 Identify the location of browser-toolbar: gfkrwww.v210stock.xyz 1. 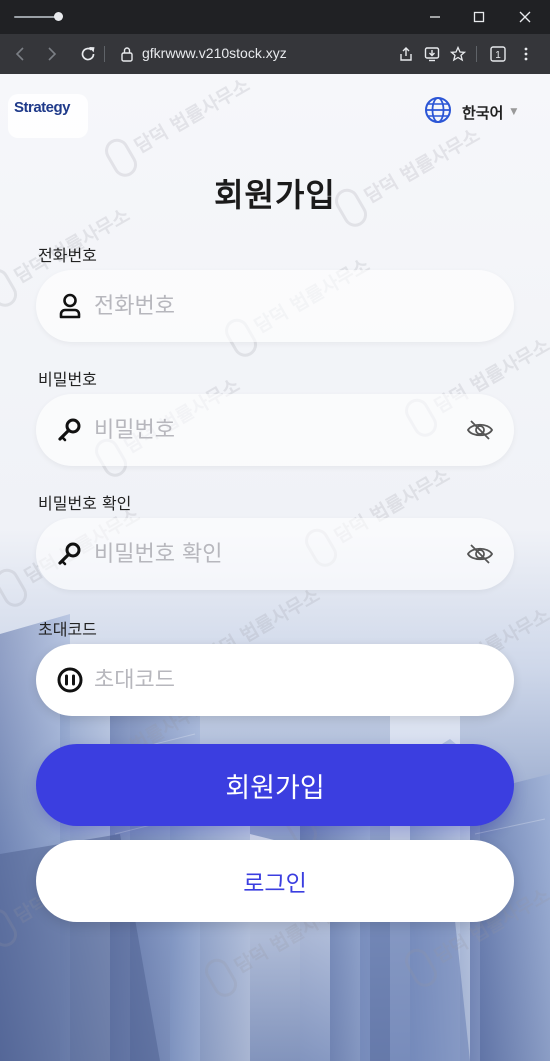
(275, 54).